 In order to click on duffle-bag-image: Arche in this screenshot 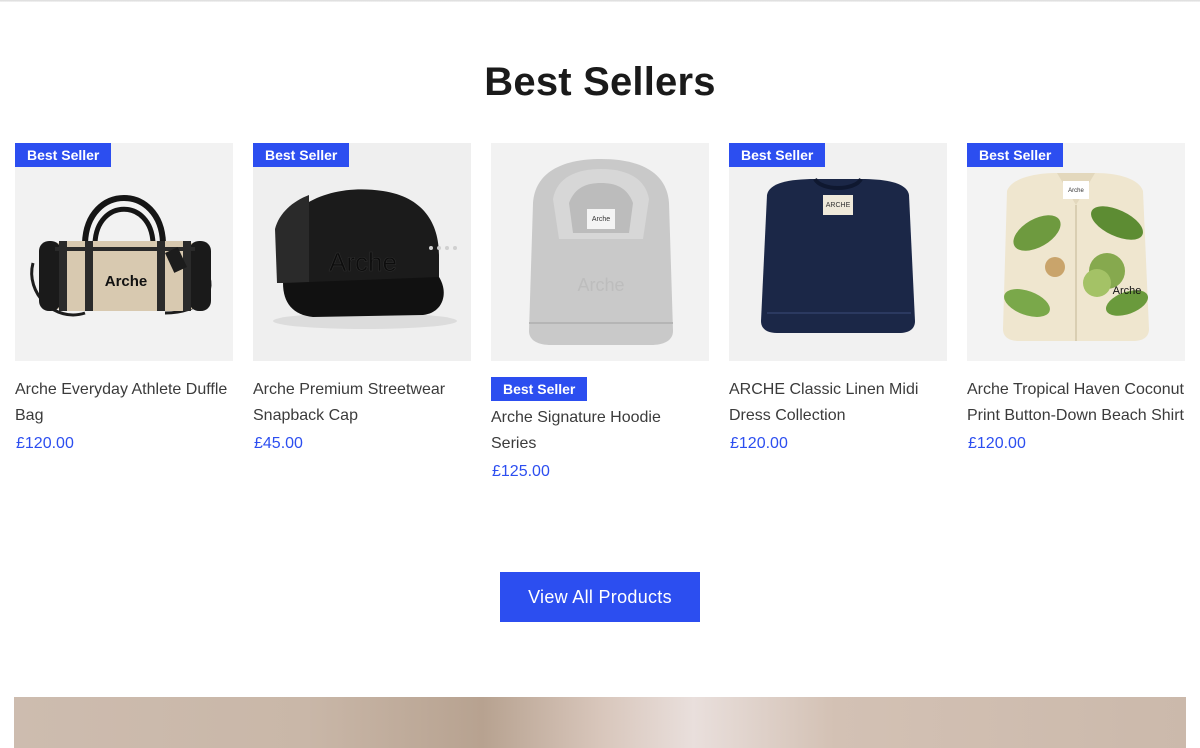, I will do `click(124, 252)`.